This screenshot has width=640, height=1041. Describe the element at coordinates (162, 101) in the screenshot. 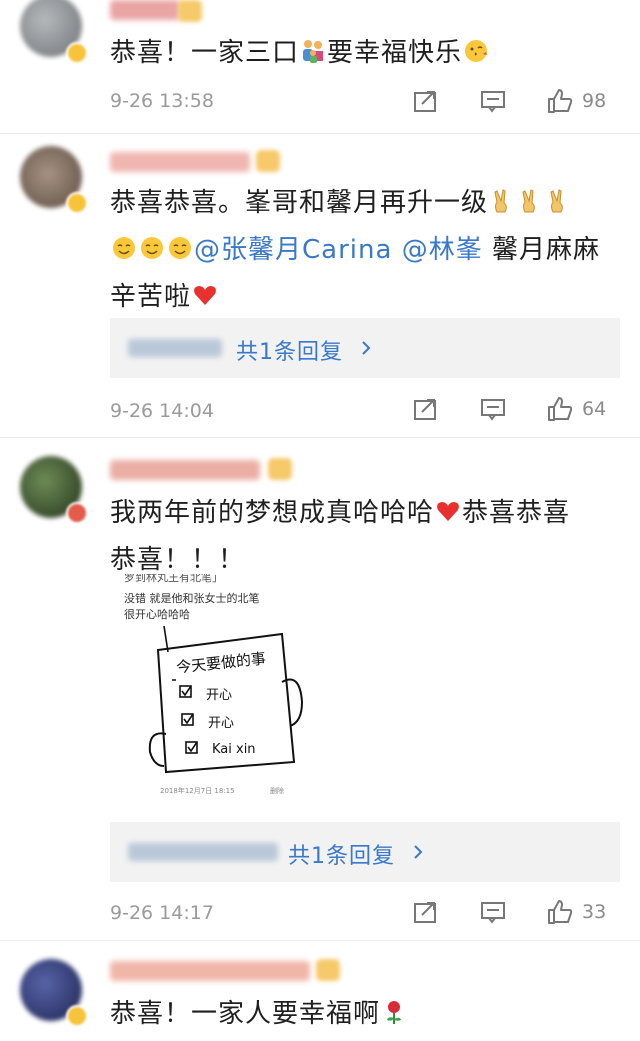

I see `comment-time: 9-26 13:58` at that location.